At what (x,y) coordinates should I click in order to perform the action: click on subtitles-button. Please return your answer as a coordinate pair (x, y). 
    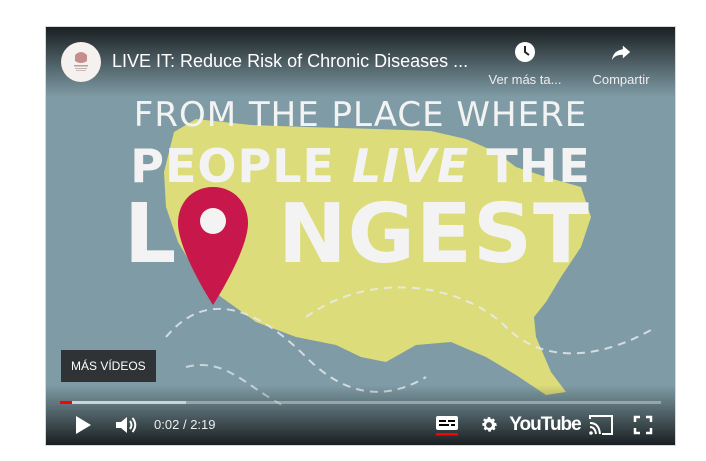
    Looking at the image, I should click on (447, 425).